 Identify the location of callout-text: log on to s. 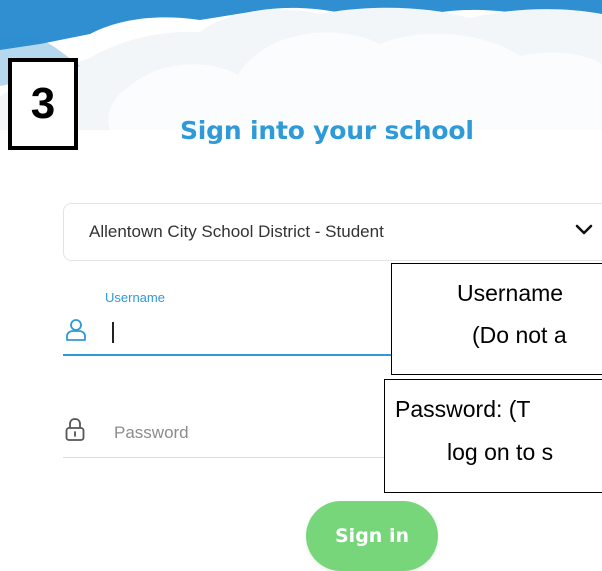
(500, 452).